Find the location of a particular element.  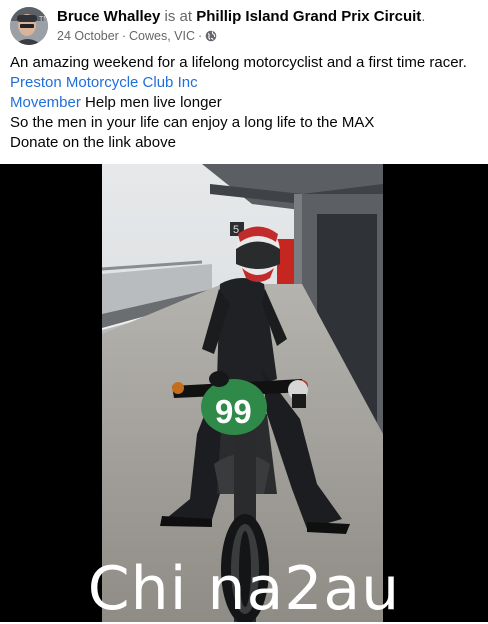

post-meta: 24 October · Cowes, VIC · is located at coordinates (137, 36).